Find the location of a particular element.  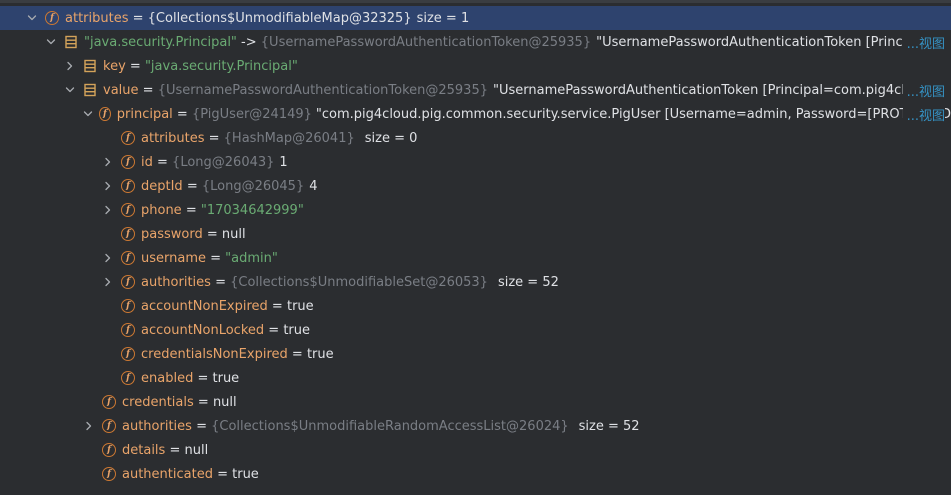

tree-row: f password = null is located at coordinates (475, 234).